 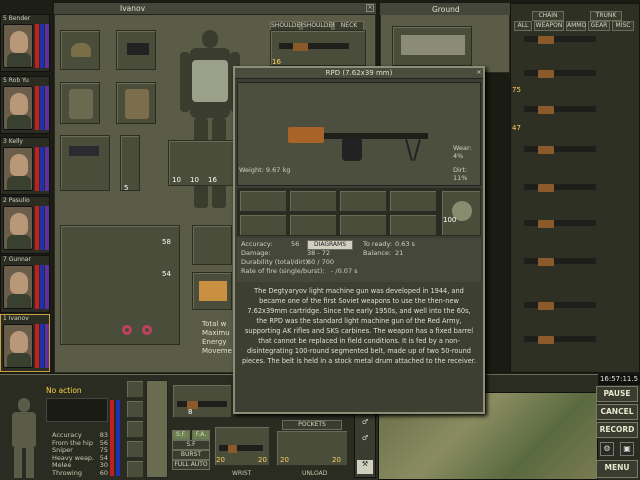 I want to click on pockets-label: POCKETS, so click(x=312, y=425).